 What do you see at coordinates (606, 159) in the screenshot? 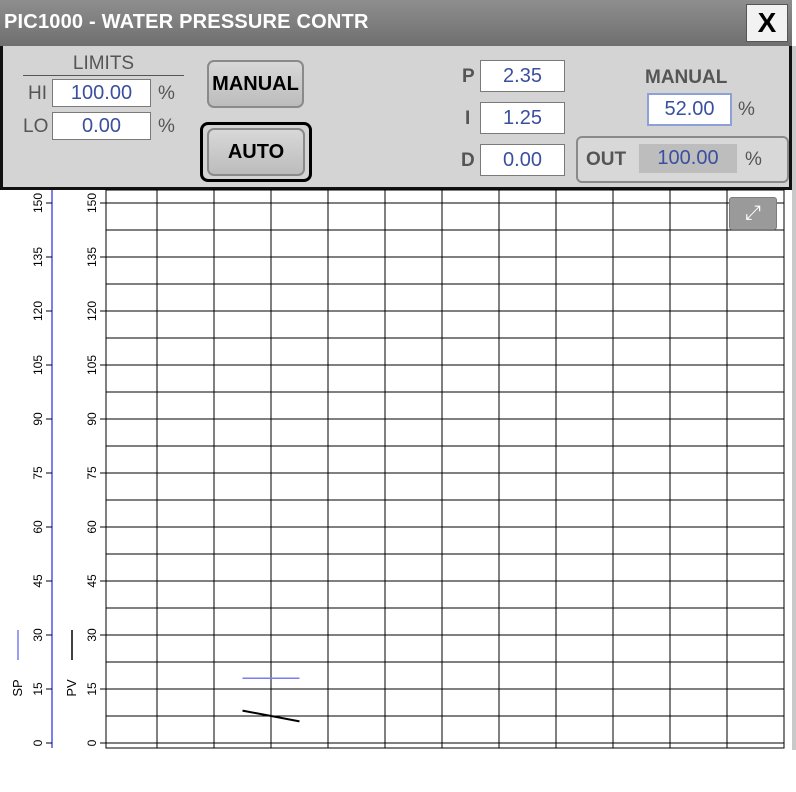
I see `out-label: OUT` at bounding box center [606, 159].